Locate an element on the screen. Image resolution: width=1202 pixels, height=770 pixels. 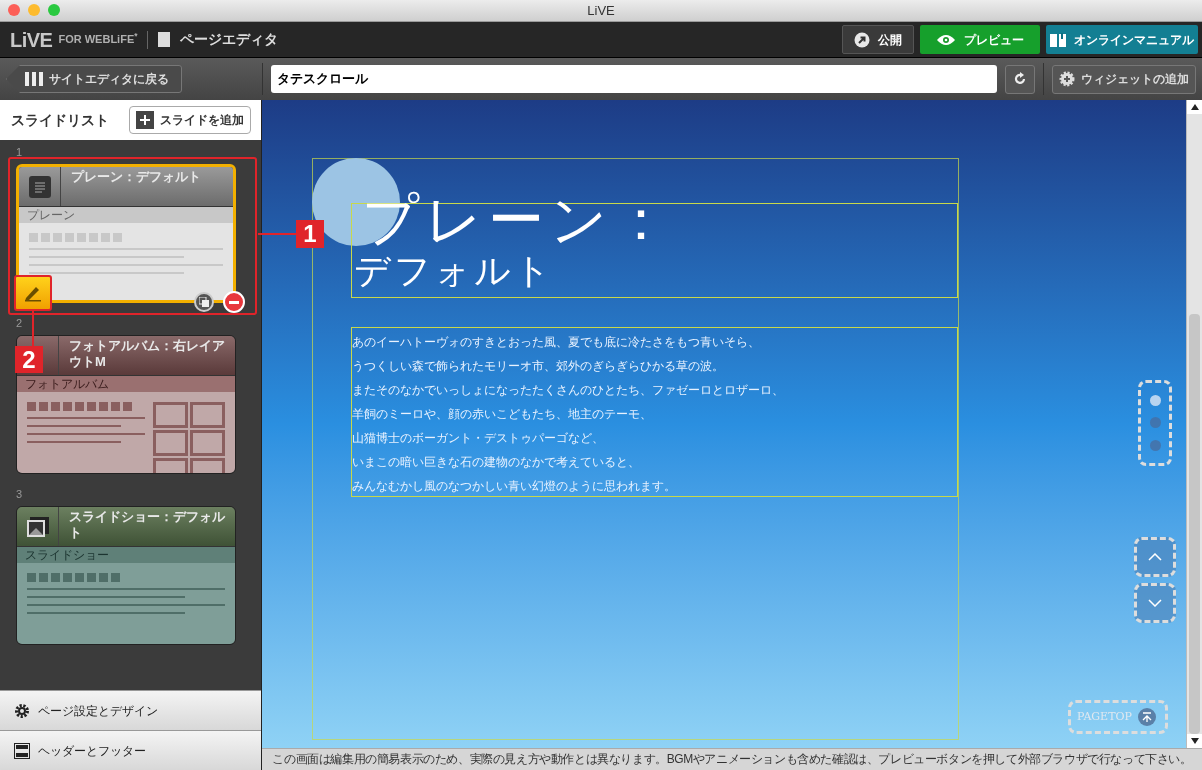
duplicate-icon is located at coordinates (204, 302).